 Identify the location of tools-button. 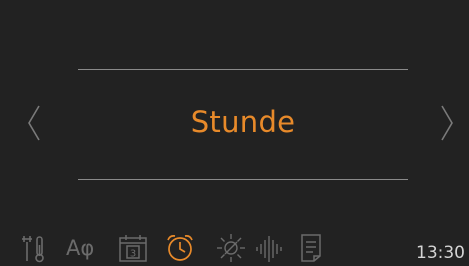
(34, 248).